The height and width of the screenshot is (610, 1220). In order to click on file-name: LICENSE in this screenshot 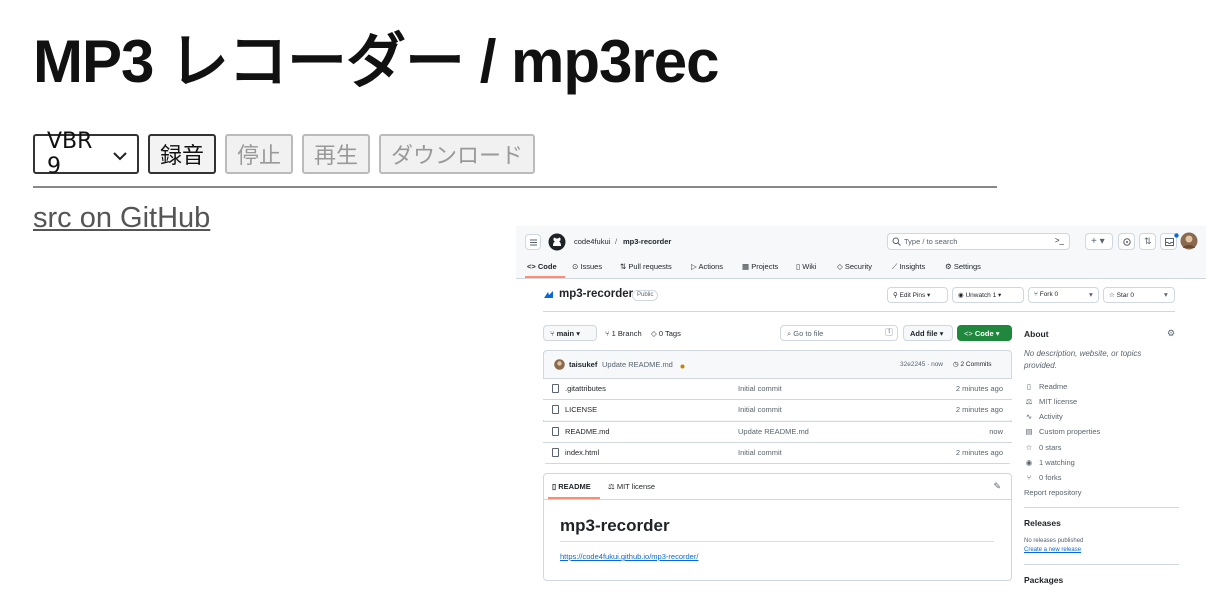, I will do `click(581, 409)`.